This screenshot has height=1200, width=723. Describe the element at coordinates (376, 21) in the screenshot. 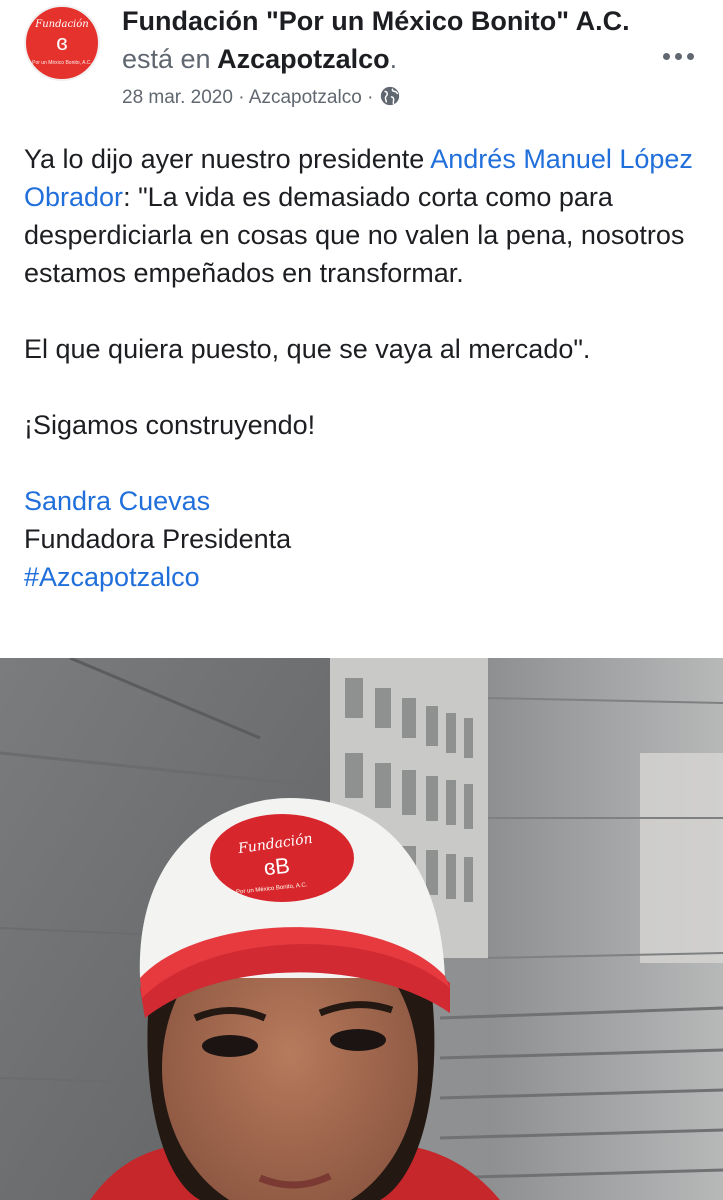

I see `author-name-link: Fundación "Por un México Bonito" A.C.` at that location.